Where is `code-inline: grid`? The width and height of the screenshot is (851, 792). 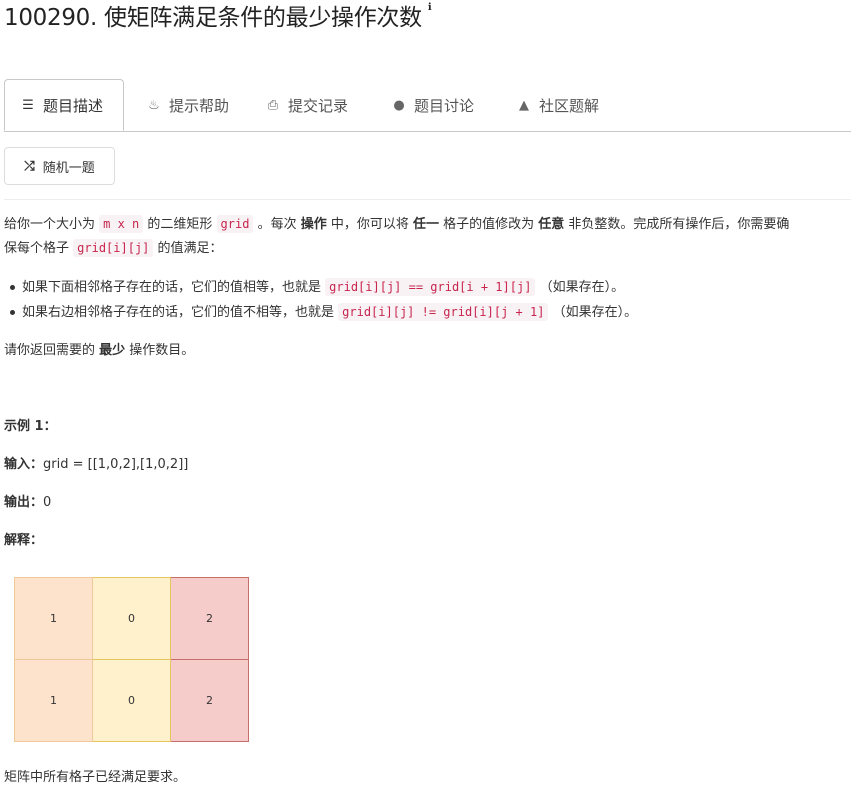 code-inline: grid is located at coordinates (235, 224).